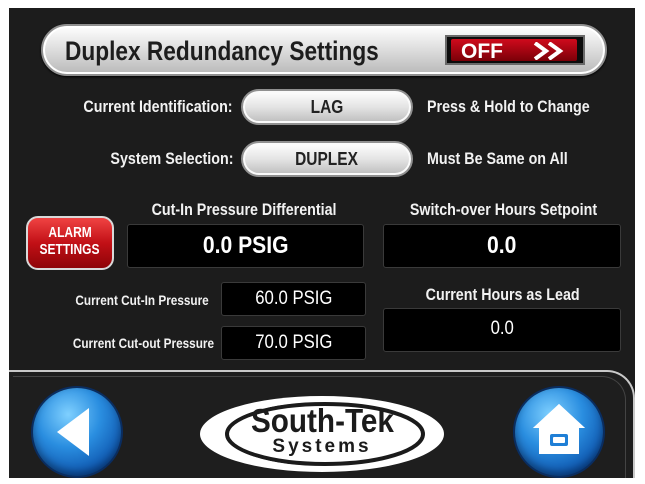 This screenshot has width=645, height=484. What do you see at coordinates (69, 249) in the screenshot?
I see `alarm-line2: SETTINGS` at bounding box center [69, 249].